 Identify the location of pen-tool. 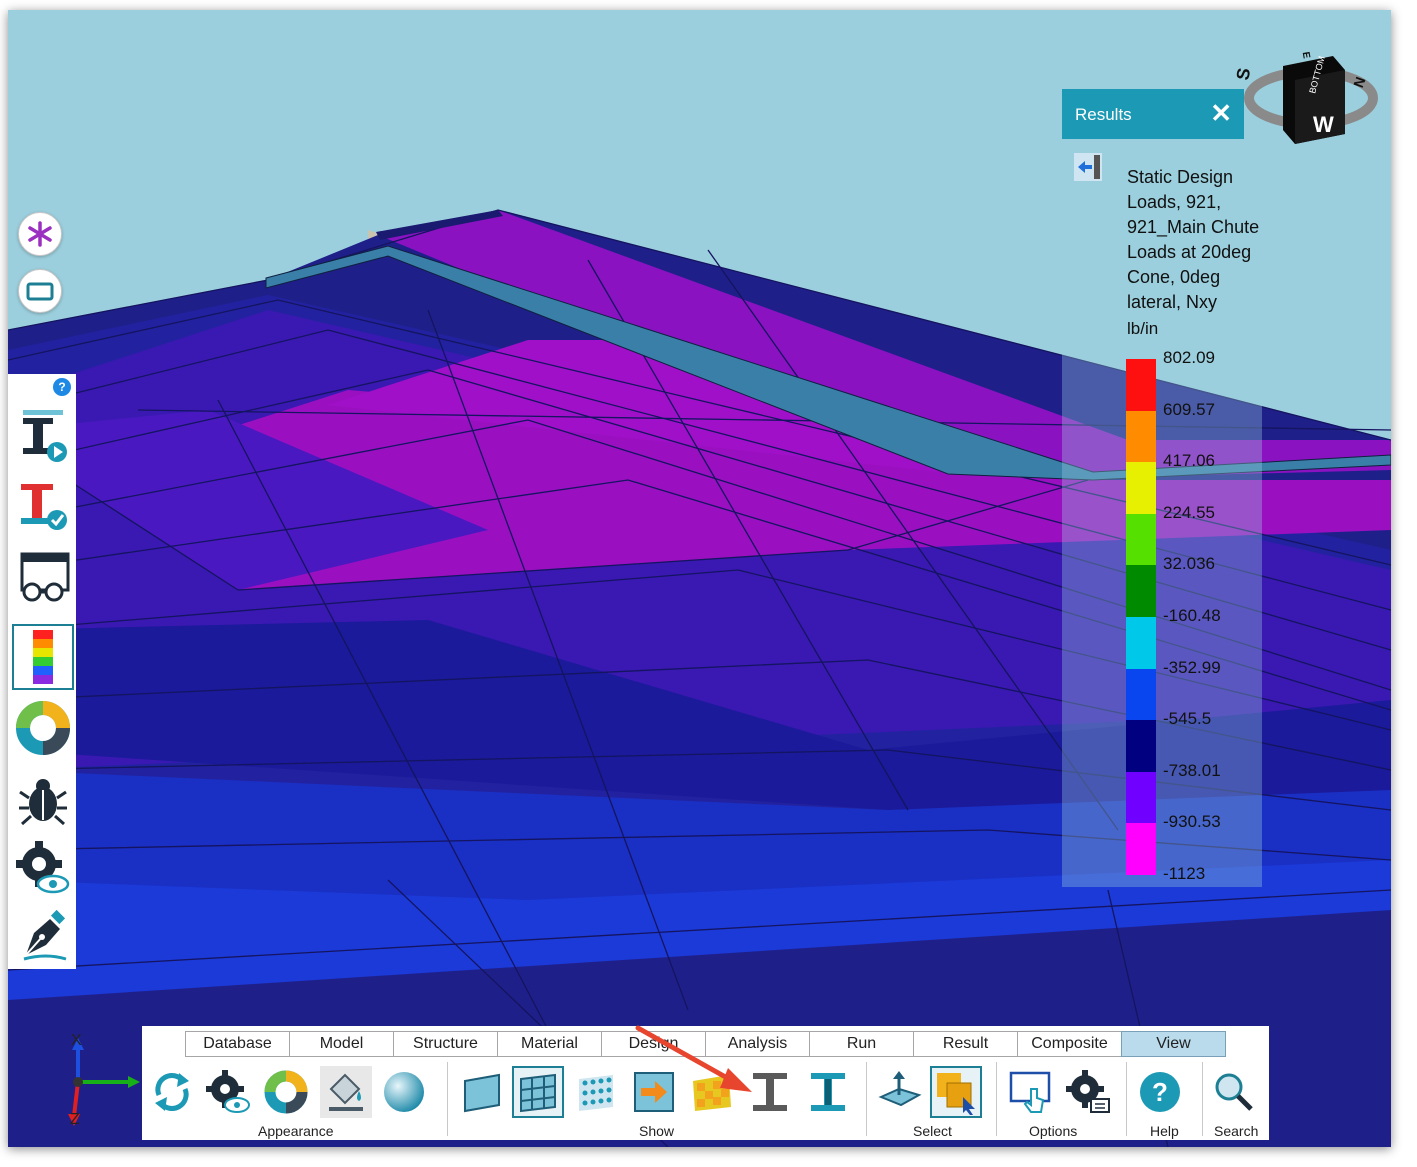
(43, 936).